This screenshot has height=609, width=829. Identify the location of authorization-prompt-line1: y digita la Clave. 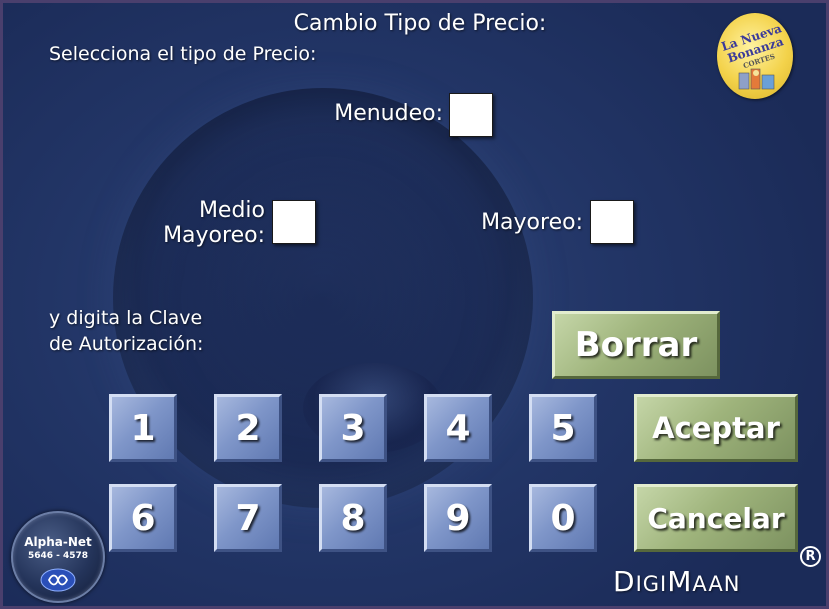
(126, 318).